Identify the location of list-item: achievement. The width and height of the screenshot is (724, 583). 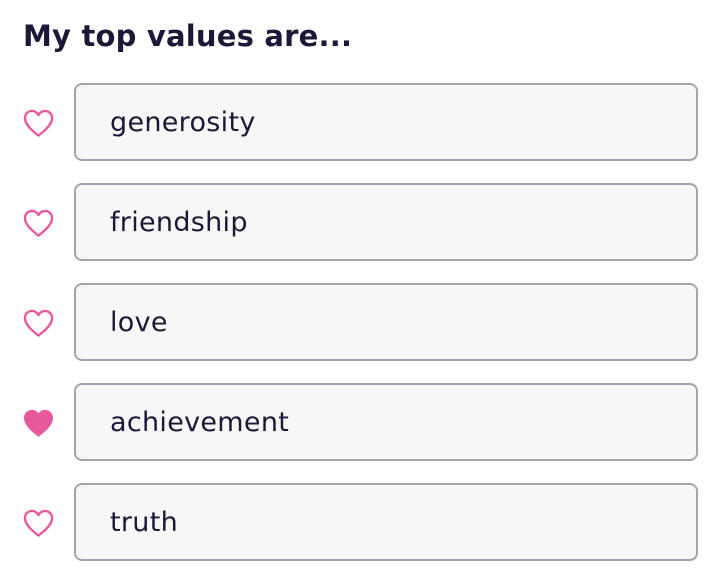
(362, 422).